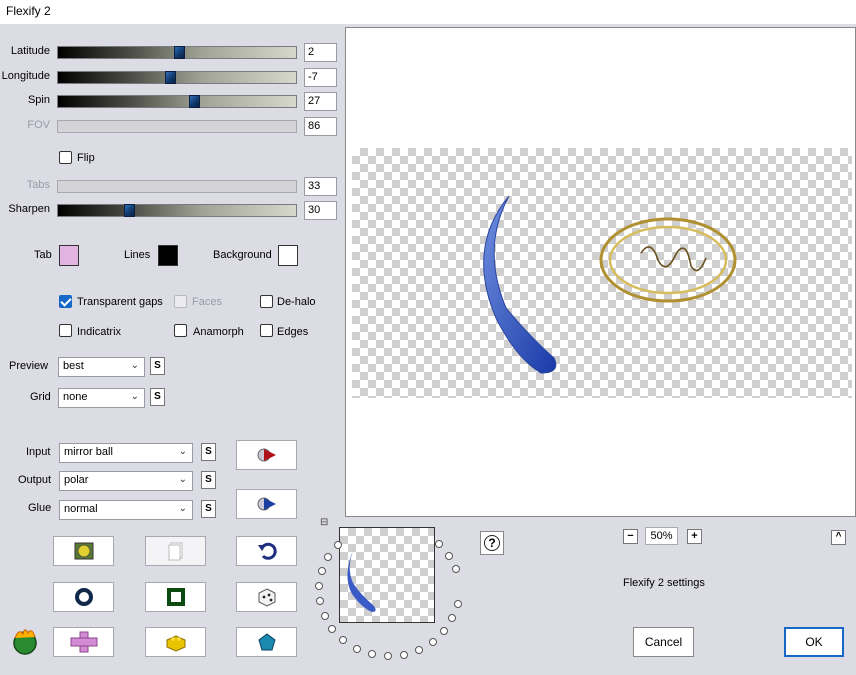 This screenshot has width=856, height=675. What do you see at coordinates (428, 12) in the screenshot?
I see `title-bar: Flexify 2` at bounding box center [428, 12].